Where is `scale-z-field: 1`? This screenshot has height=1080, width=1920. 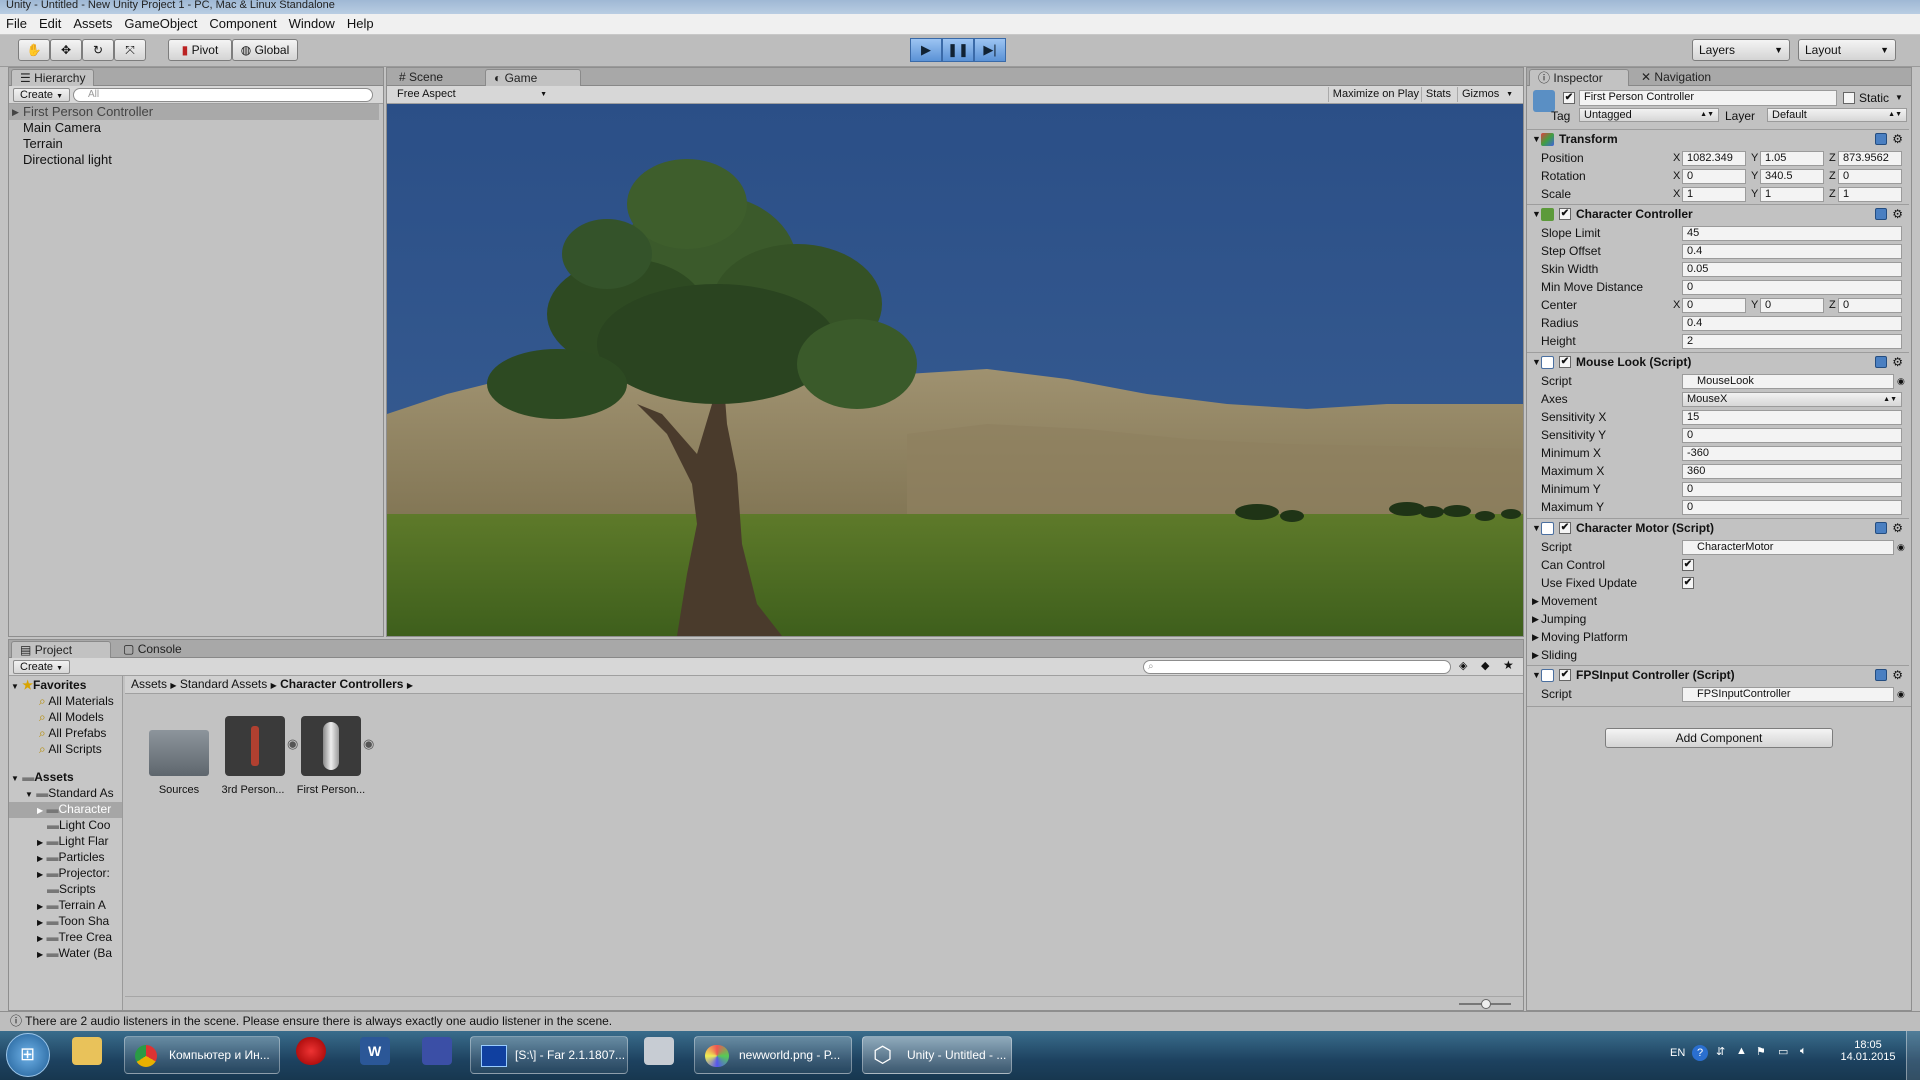
scale-z-field: 1 is located at coordinates (1870, 194).